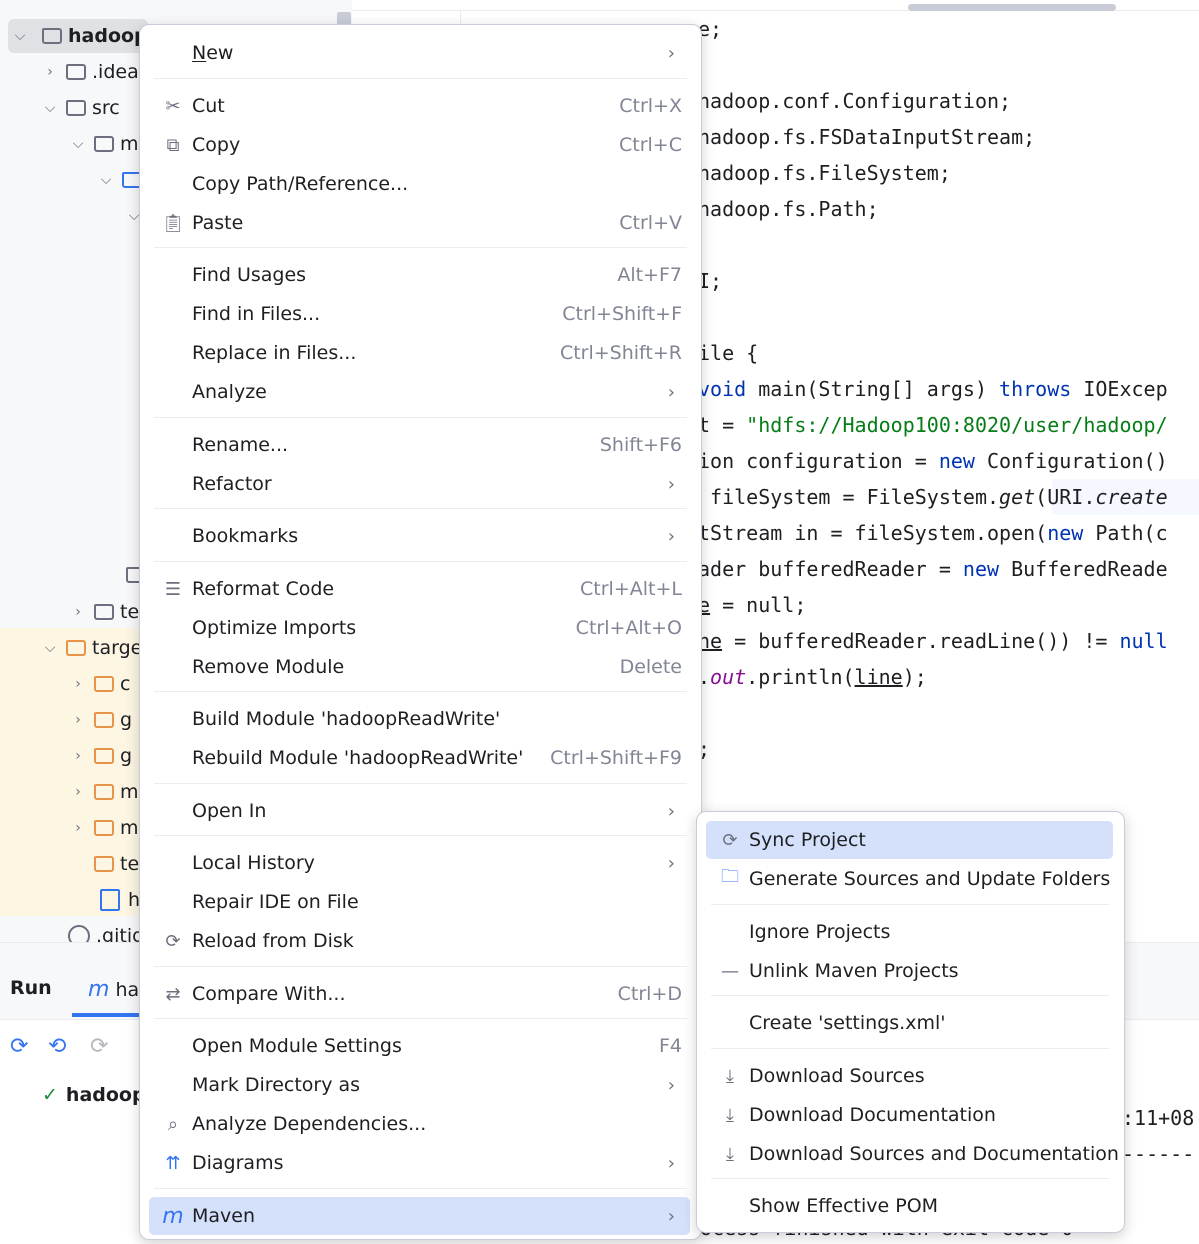 This screenshot has width=1199, height=1244. I want to click on compare-icon: ⇄, so click(173, 994).